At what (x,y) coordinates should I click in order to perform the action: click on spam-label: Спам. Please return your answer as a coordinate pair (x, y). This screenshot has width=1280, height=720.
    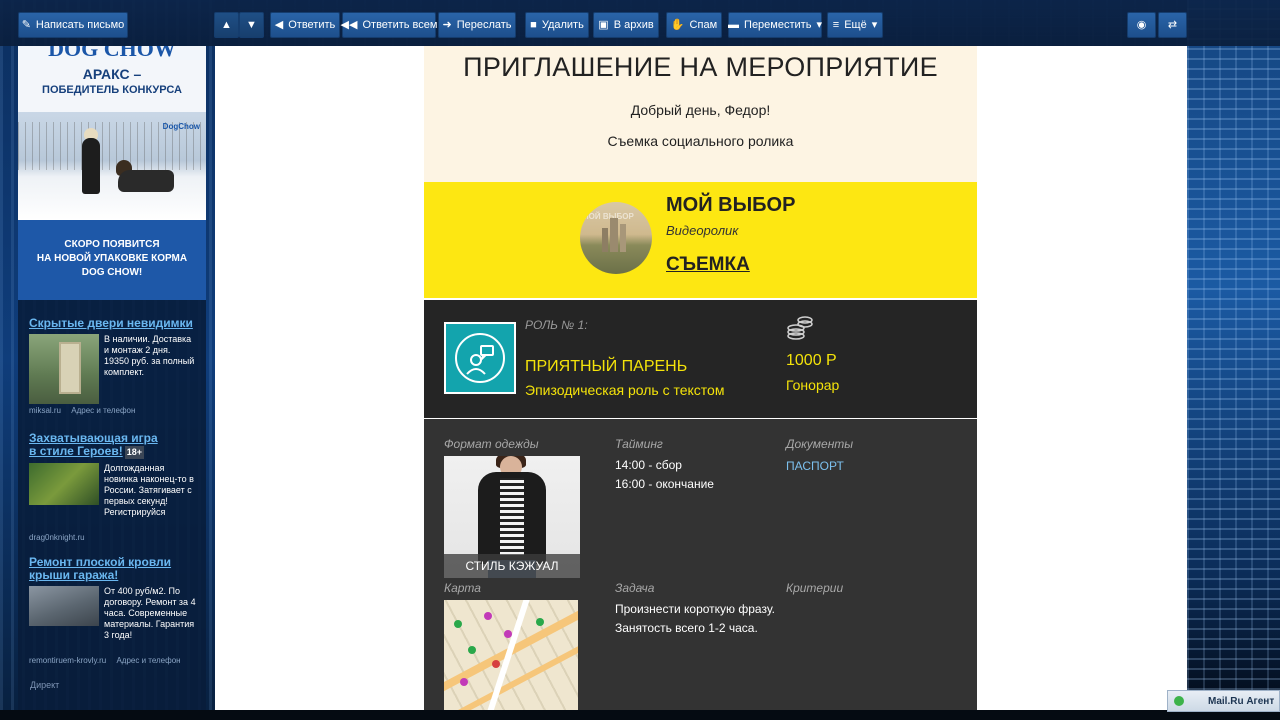
    Looking at the image, I should click on (703, 25).